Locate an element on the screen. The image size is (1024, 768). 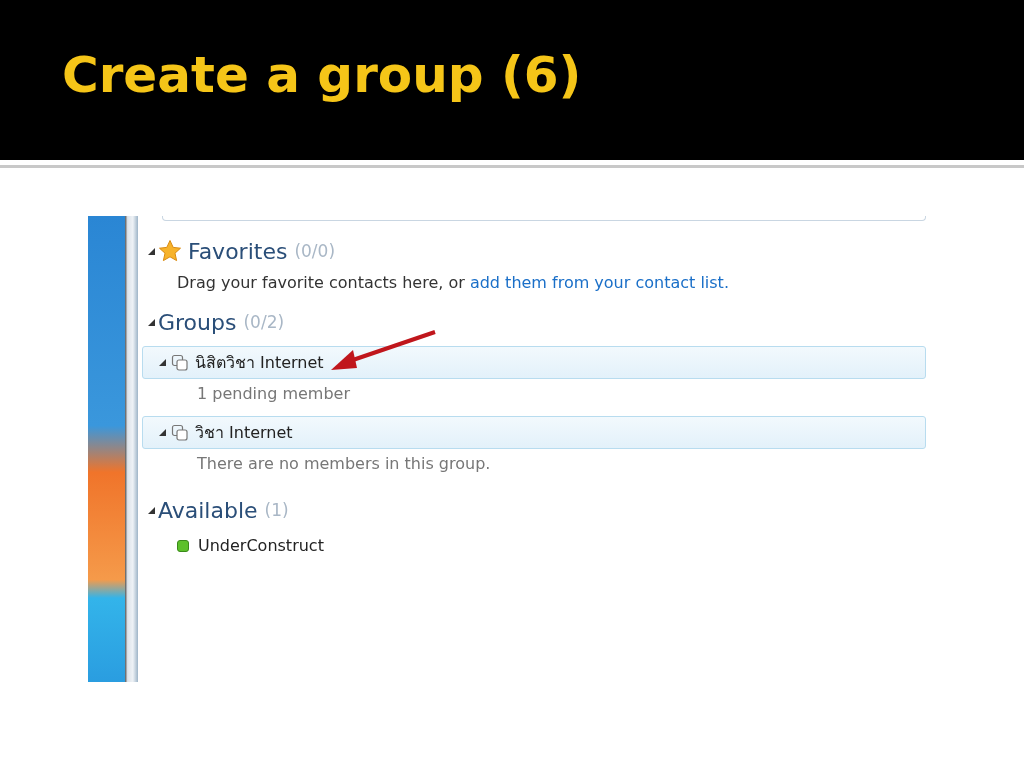
section-count: (0/0) is located at coordinates (314, 251).